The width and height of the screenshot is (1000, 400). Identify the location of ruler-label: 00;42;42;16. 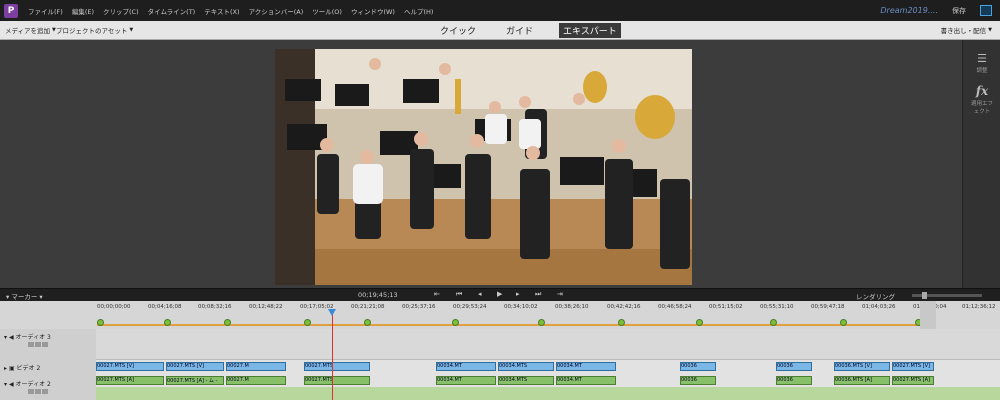
(624, 307).